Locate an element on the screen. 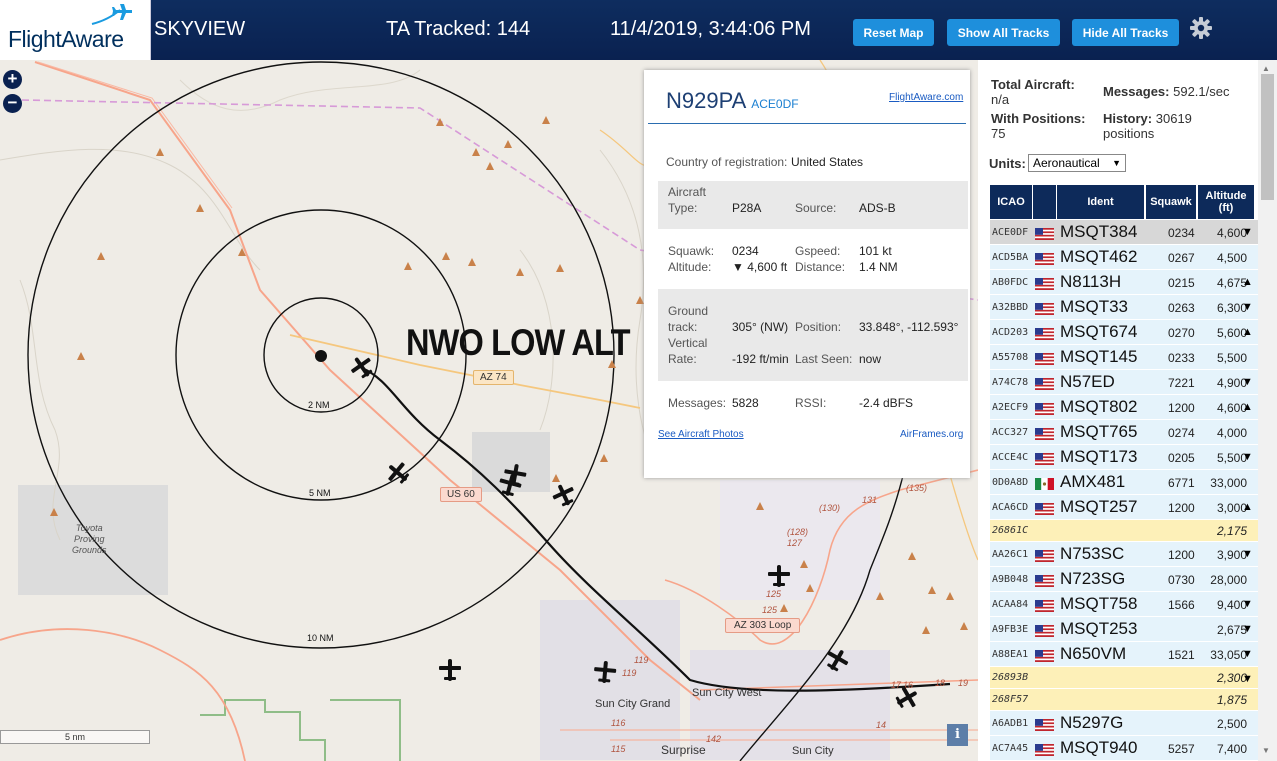 This screenshot has height=761, width=1277. table-row: A2ECF9 MSQT802 1200 4,600 ▲ is located at coordinates (1124, 407).